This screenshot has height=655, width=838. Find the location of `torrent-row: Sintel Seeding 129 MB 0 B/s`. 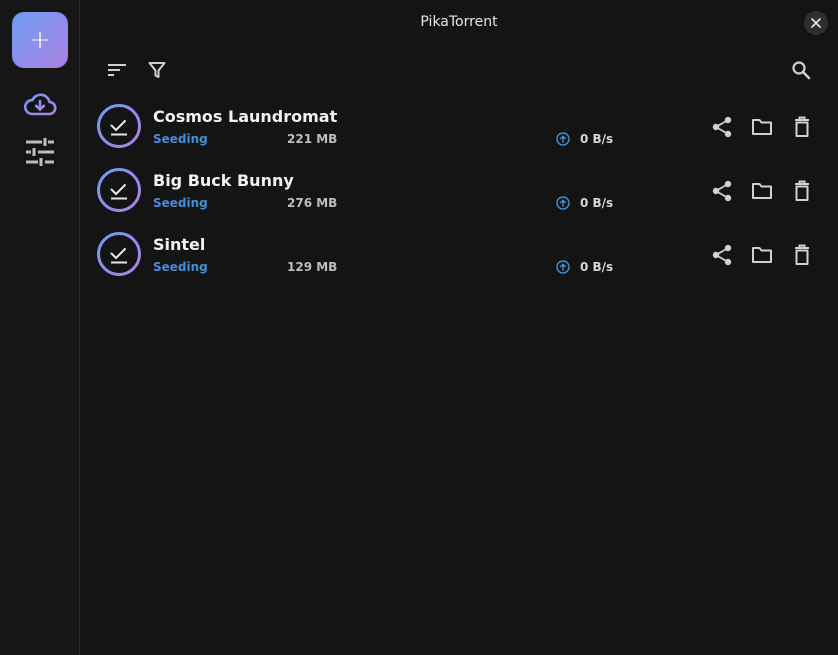

torrent-row: Sintel Seeding 129 MB 0 B/s is located at coordinates (457, 257).